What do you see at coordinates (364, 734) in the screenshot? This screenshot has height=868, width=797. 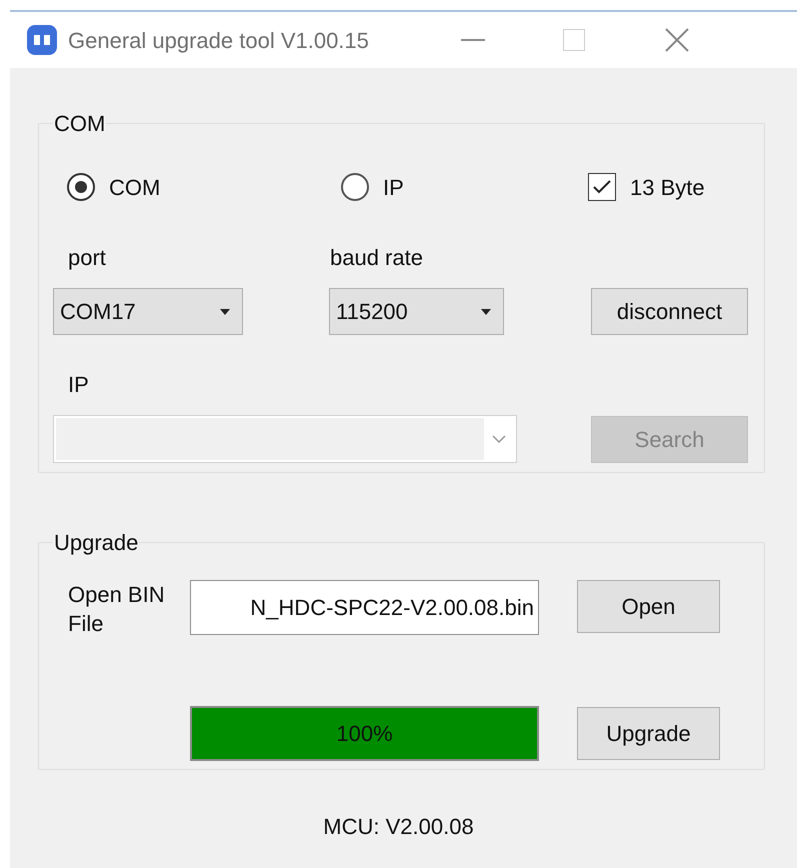 I see `progress-percentage: 100%` at bounding box center [364, 734].